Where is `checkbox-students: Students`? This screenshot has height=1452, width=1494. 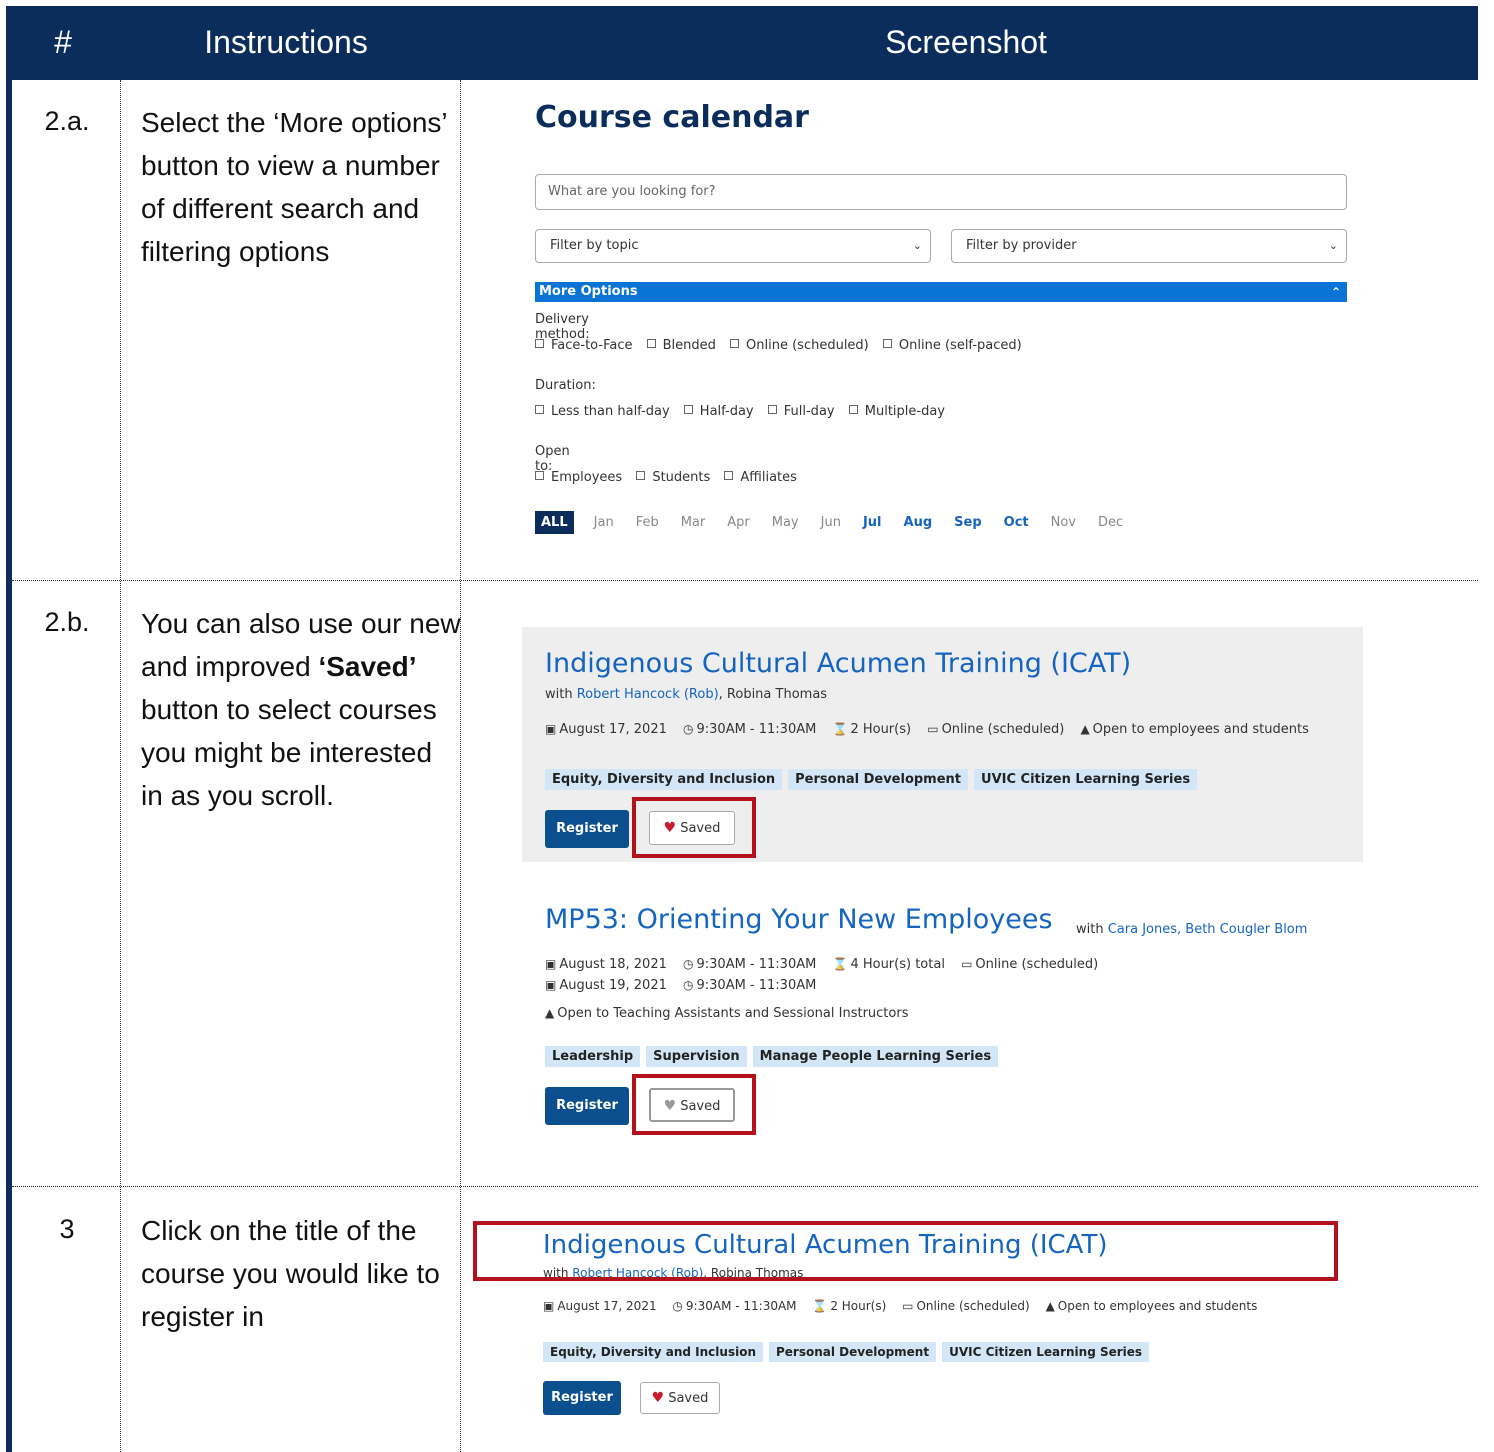 checkbox-students: Students is located at coordinates (673, 477).